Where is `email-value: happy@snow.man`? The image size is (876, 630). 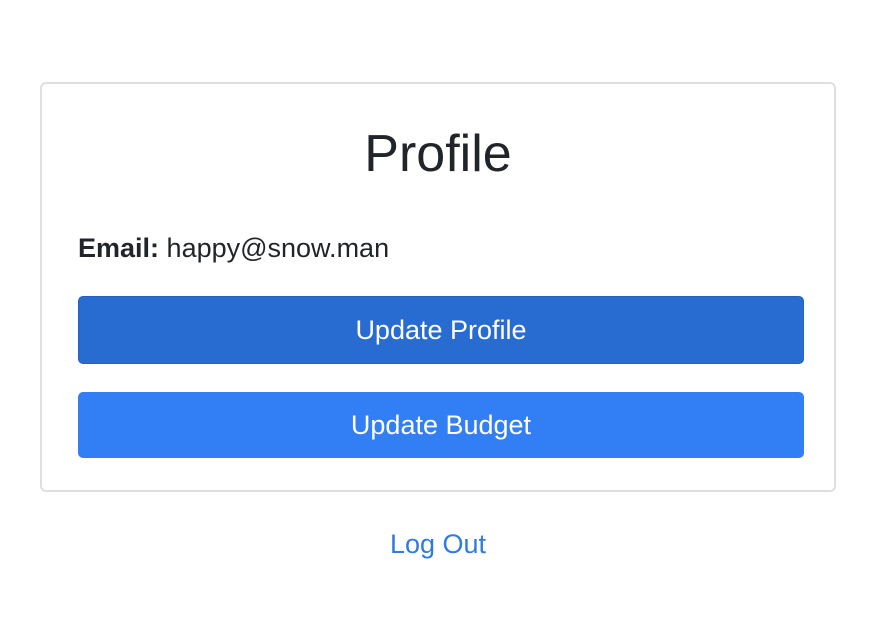
email-value: happy@snow.man is located at coordinates (278, 248).